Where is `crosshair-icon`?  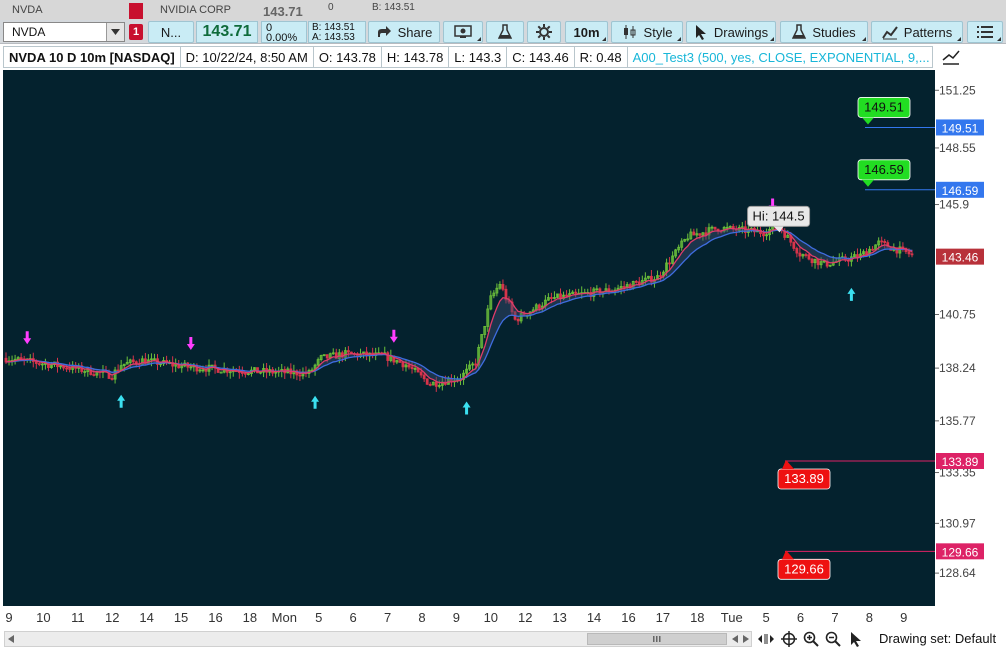
crosshair-icon is located at coordinates (789, 639).